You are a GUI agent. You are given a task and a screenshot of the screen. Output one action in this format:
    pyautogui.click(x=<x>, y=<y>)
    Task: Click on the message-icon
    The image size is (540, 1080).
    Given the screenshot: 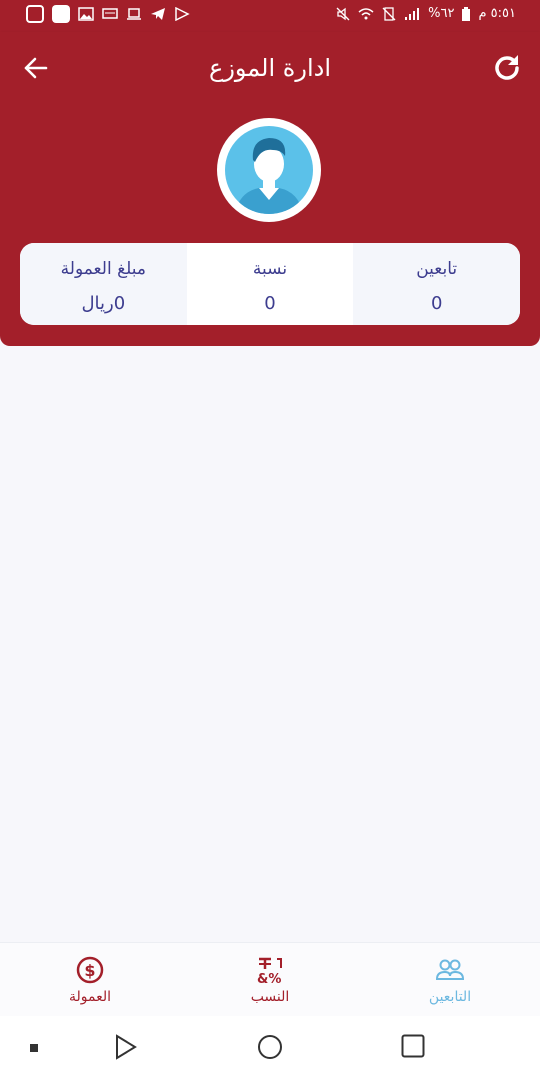 What is the action you would take?
    pyautogui.click(x=110, y=13)
    